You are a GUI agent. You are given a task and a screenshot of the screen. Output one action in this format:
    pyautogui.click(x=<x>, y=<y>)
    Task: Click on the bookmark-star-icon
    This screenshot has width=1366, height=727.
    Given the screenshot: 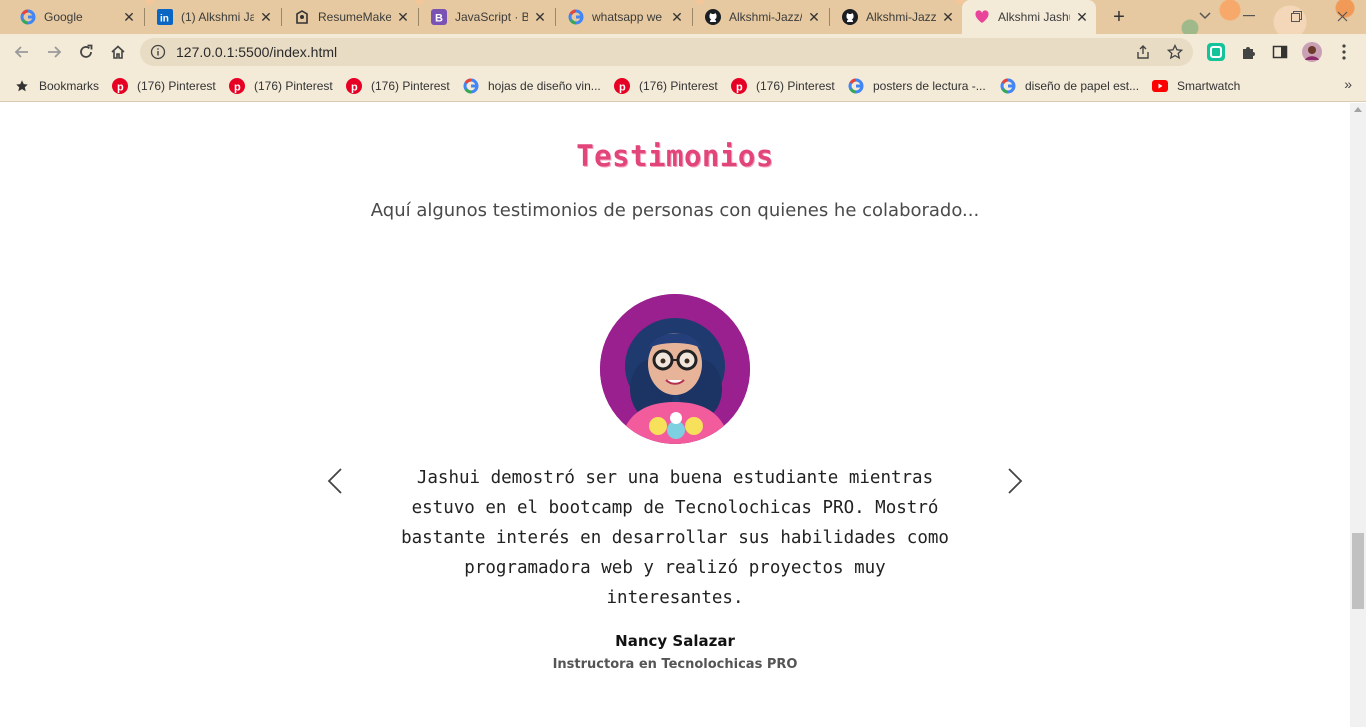 What is the action you would take?
    pyautogui.click(x=1175, y=52)
    